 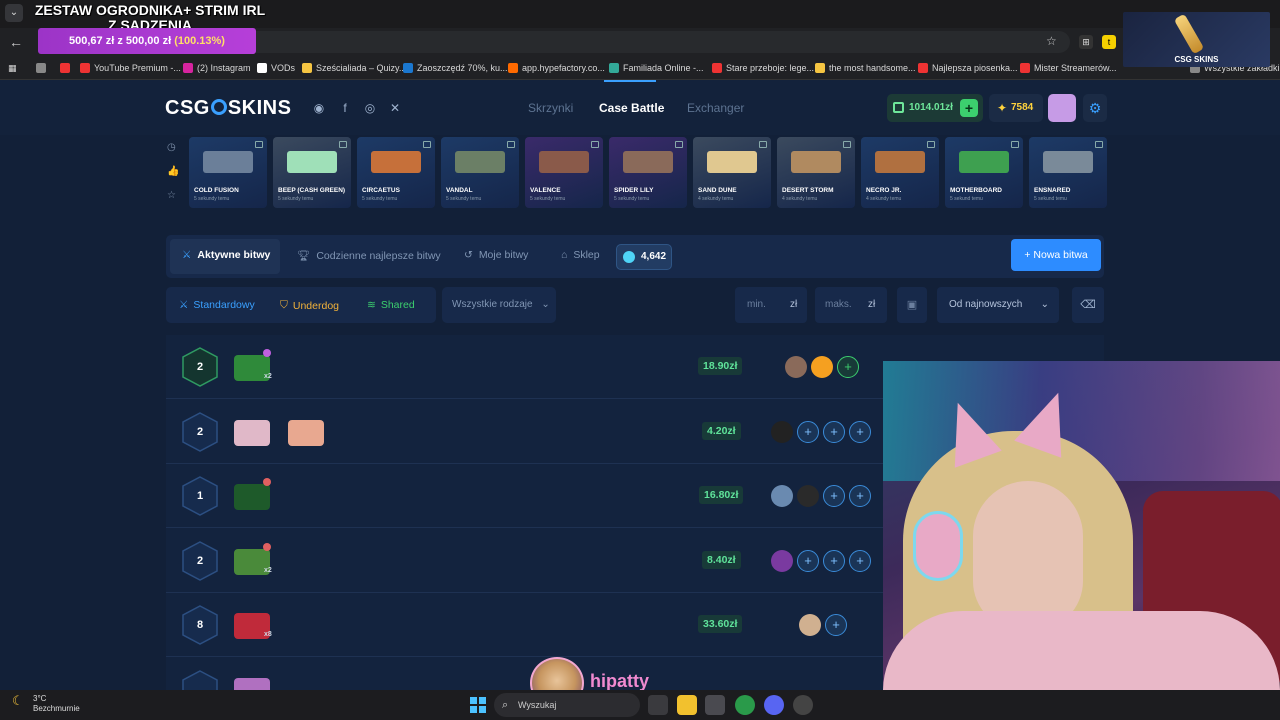 I want to click on max-placeholder: maks., so click(x=838, y=304).